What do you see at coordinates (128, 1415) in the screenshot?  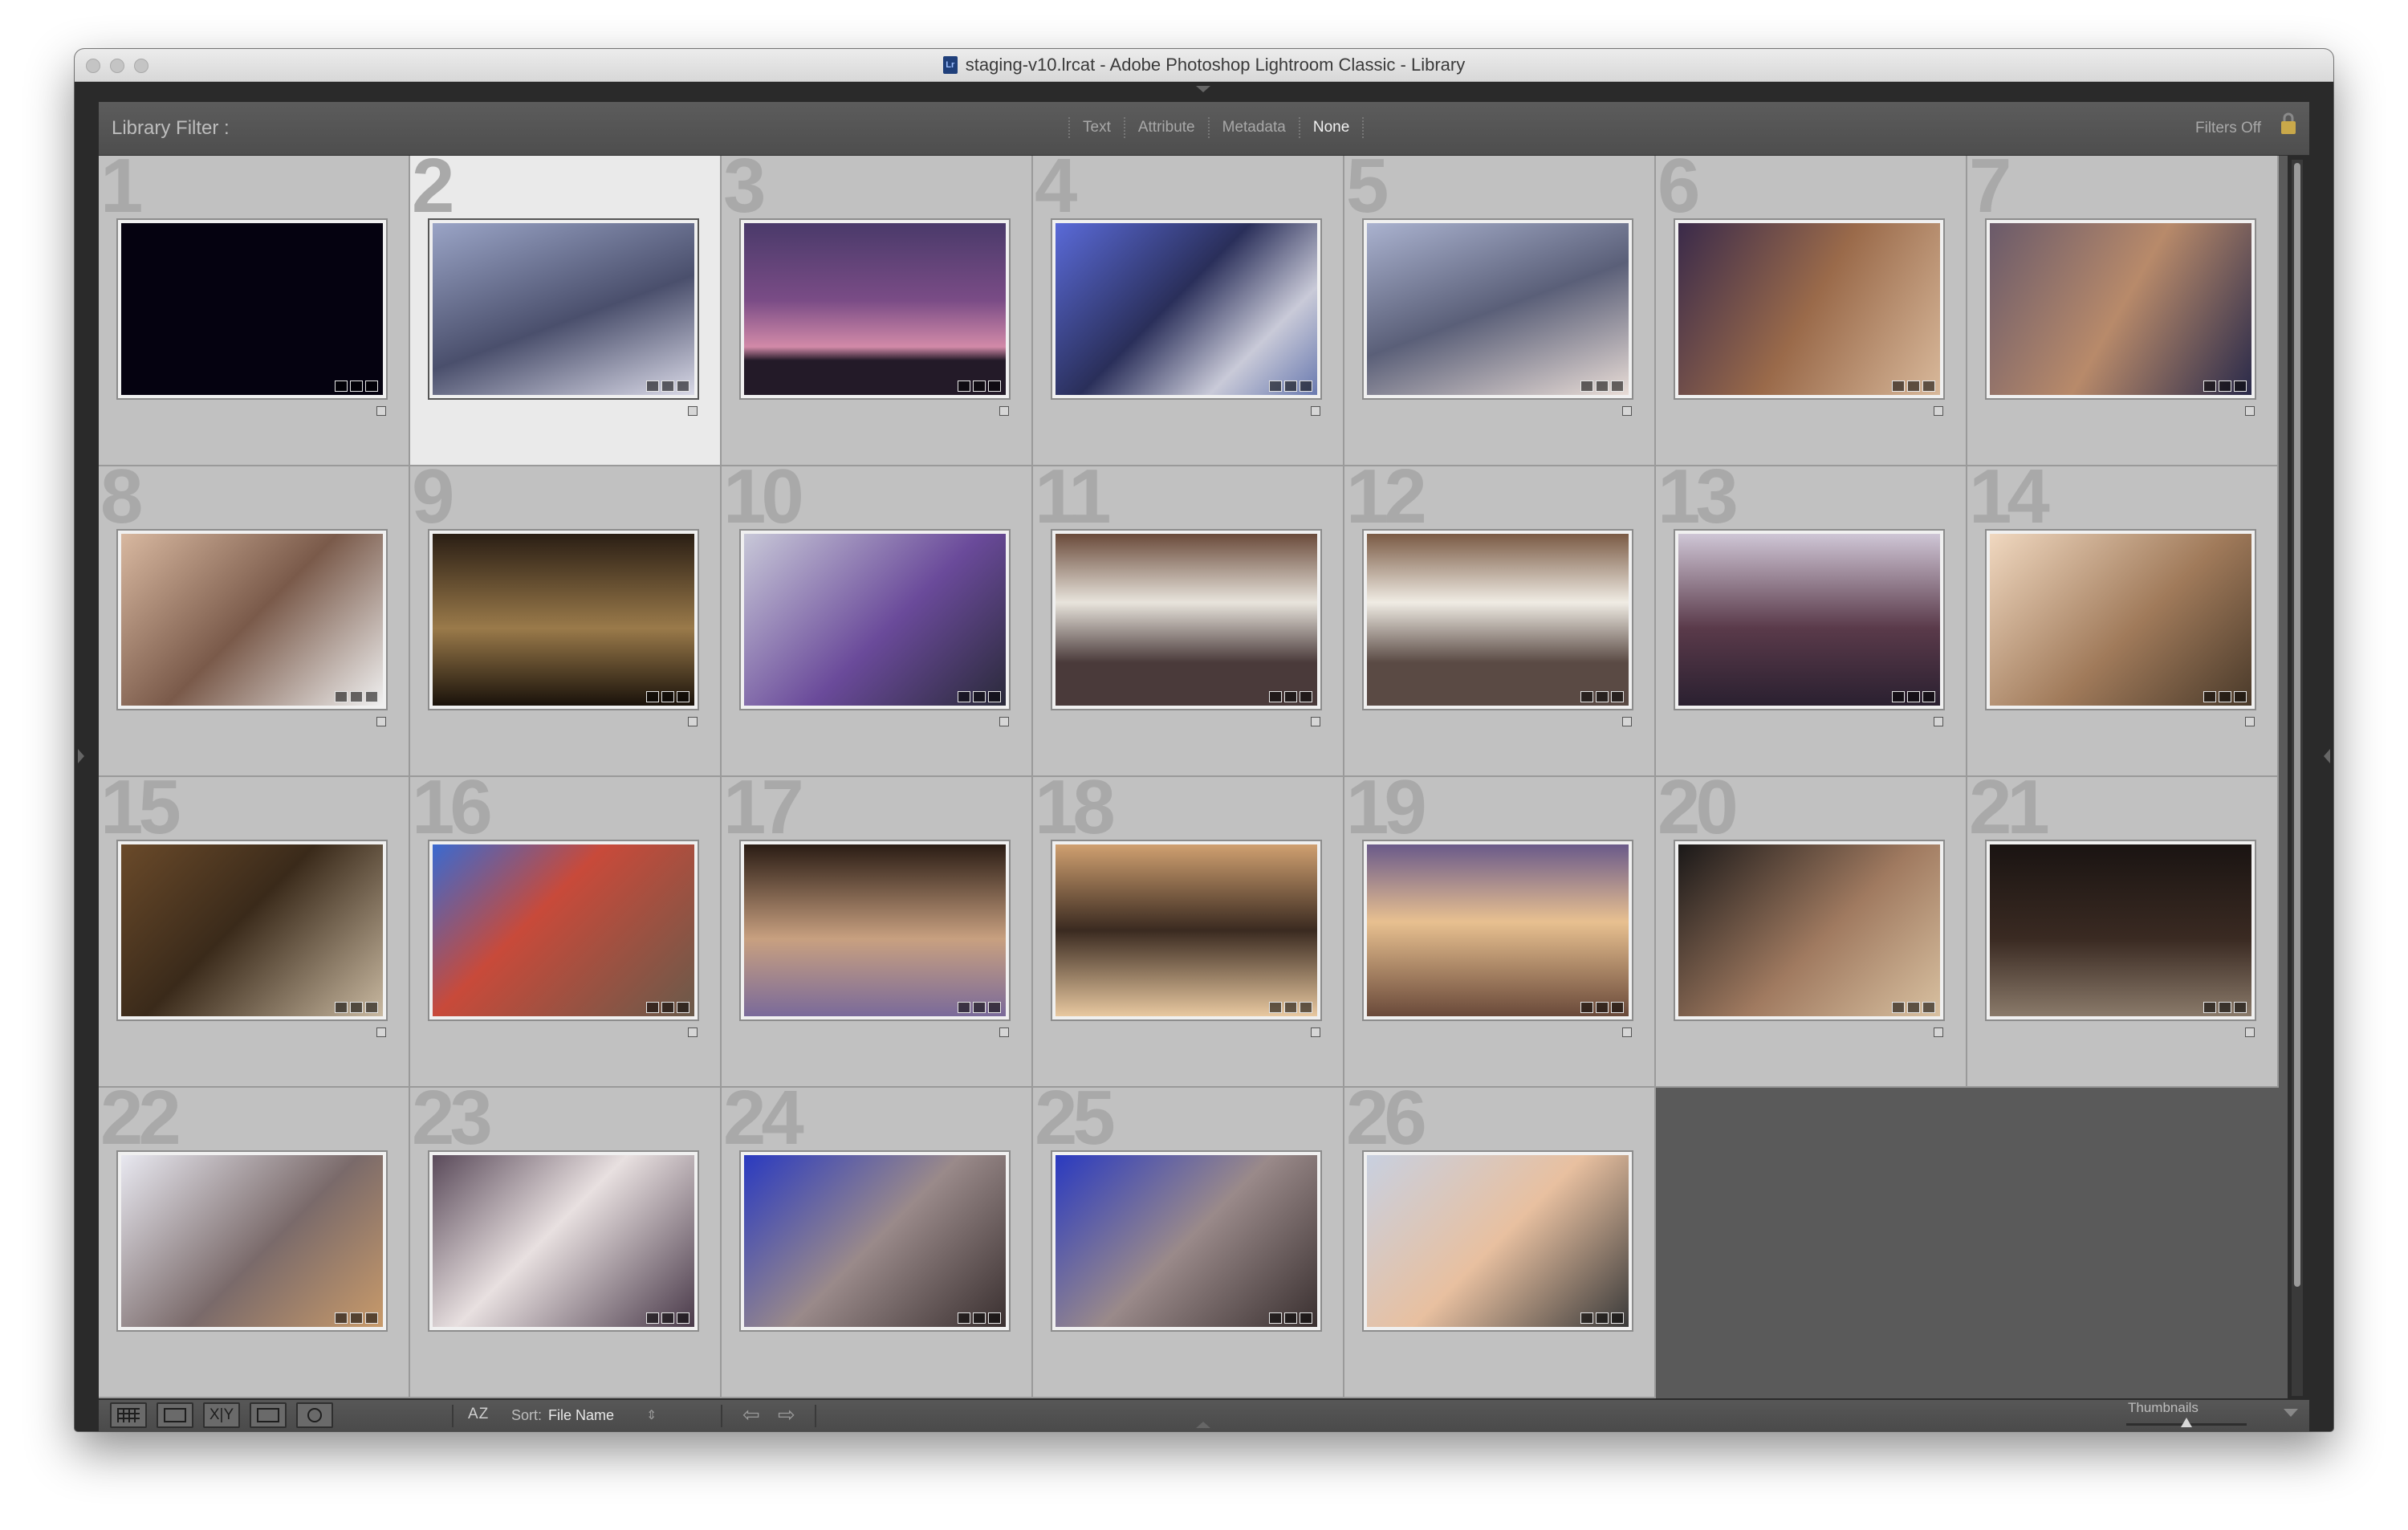 I see `grid-view-button` at bounding box center [128, 1415].